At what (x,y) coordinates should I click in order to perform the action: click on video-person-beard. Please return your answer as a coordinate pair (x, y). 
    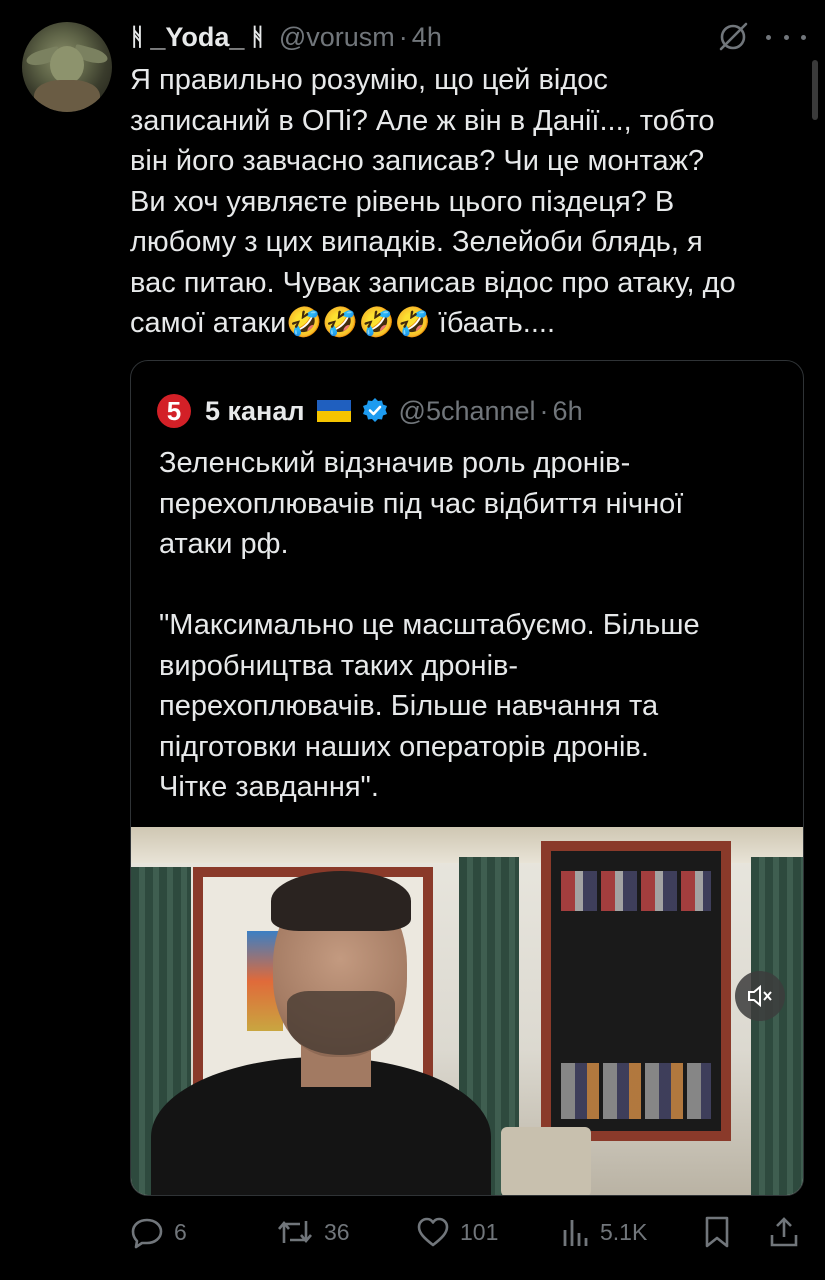
    Looking at the image, I should click on (341, 1023).